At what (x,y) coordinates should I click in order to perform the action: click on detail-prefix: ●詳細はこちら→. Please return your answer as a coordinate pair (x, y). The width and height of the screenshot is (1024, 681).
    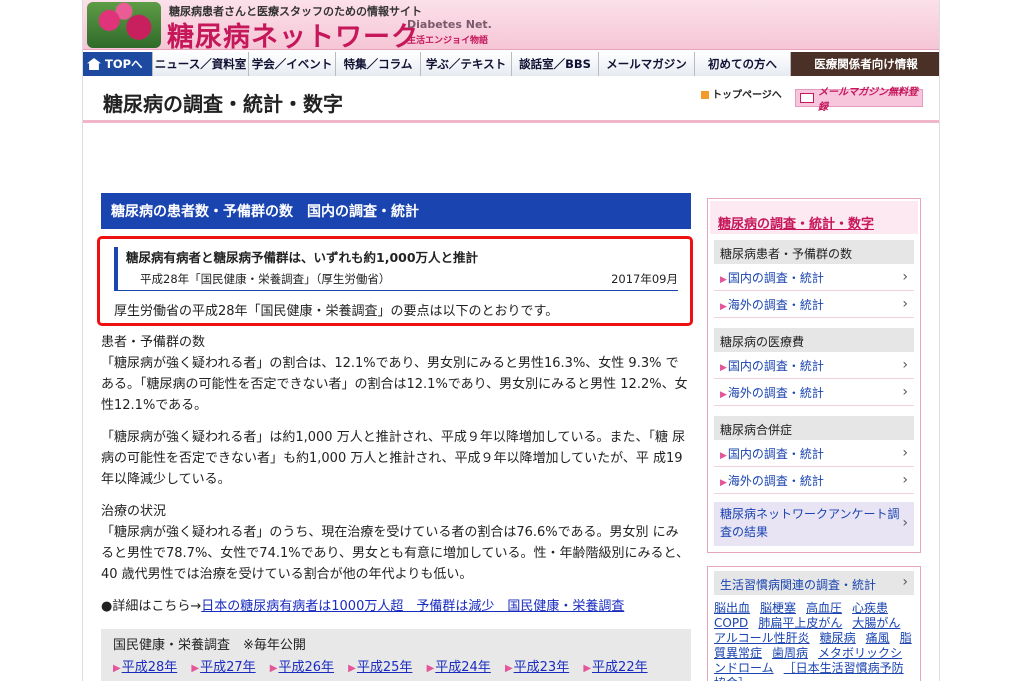
    Looking at the image, I should click on (151, 606).